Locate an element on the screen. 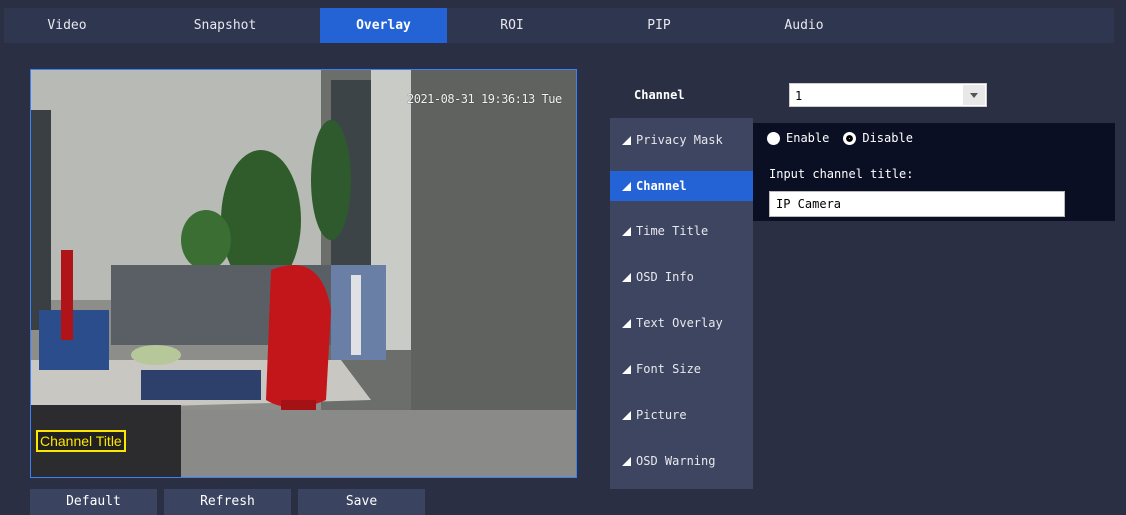 This screenshot has height=515, width=1126. disable-radio-label: Disable is located at coordinates (887, 138).